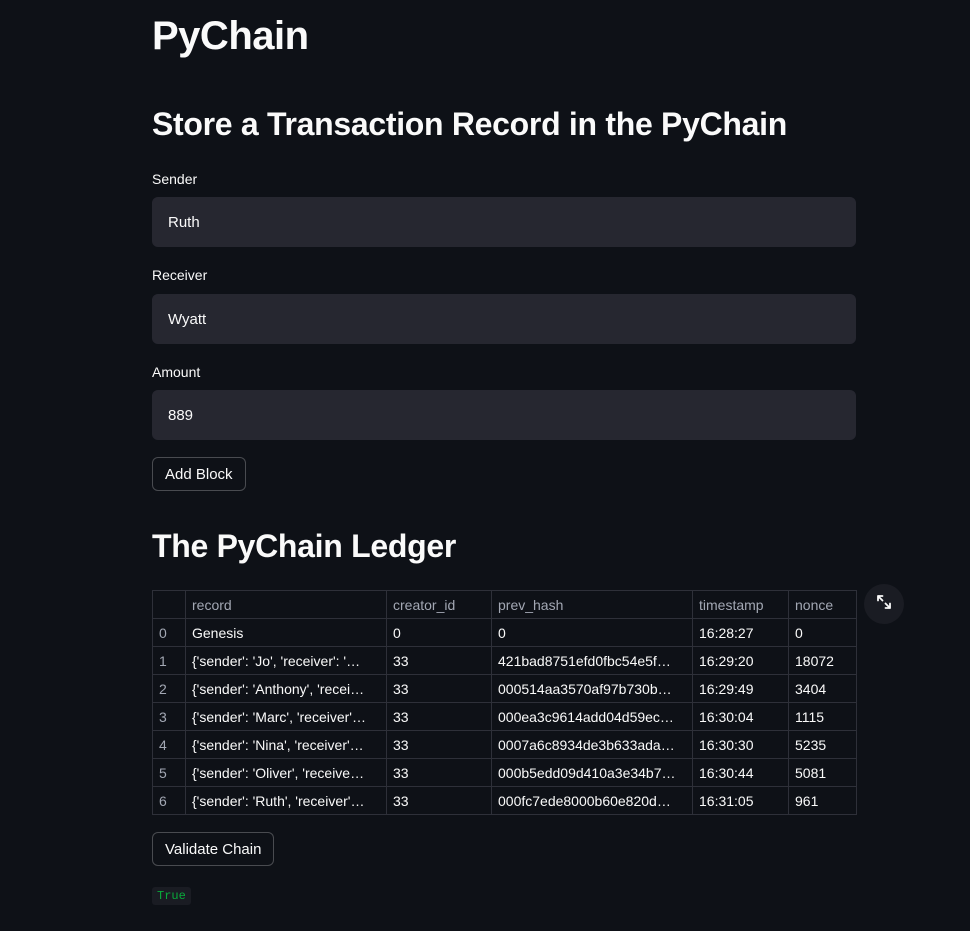 Image resolution: width=970 pixels, height=931 pixels. Describe the element at coordinates (740, 660) in the screenshot. I see `cell-timestamp: 16:29:20` at that location.